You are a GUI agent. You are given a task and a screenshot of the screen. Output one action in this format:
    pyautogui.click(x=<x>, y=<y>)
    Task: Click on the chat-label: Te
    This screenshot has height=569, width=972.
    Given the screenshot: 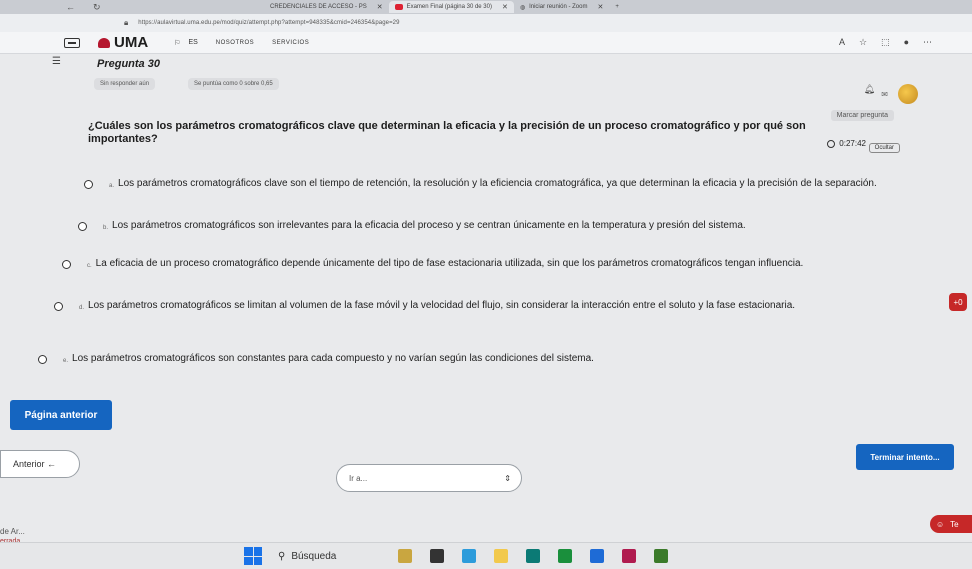 What is the action you would take?
    pyautogui.click(x=954, y=524)
    